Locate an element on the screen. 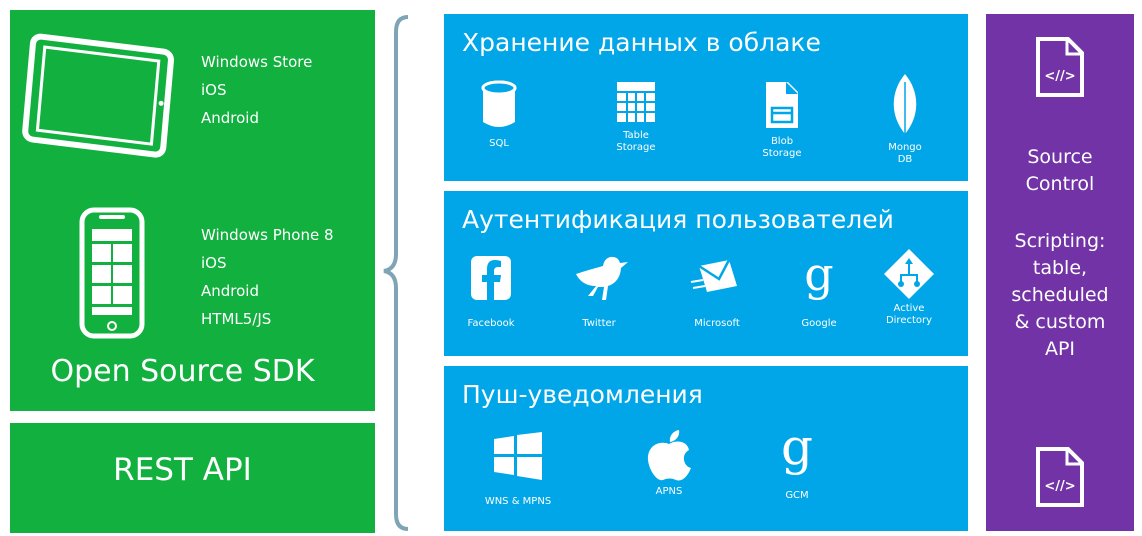  microsoft-envelope-icon is located at coordinates (713, 275).